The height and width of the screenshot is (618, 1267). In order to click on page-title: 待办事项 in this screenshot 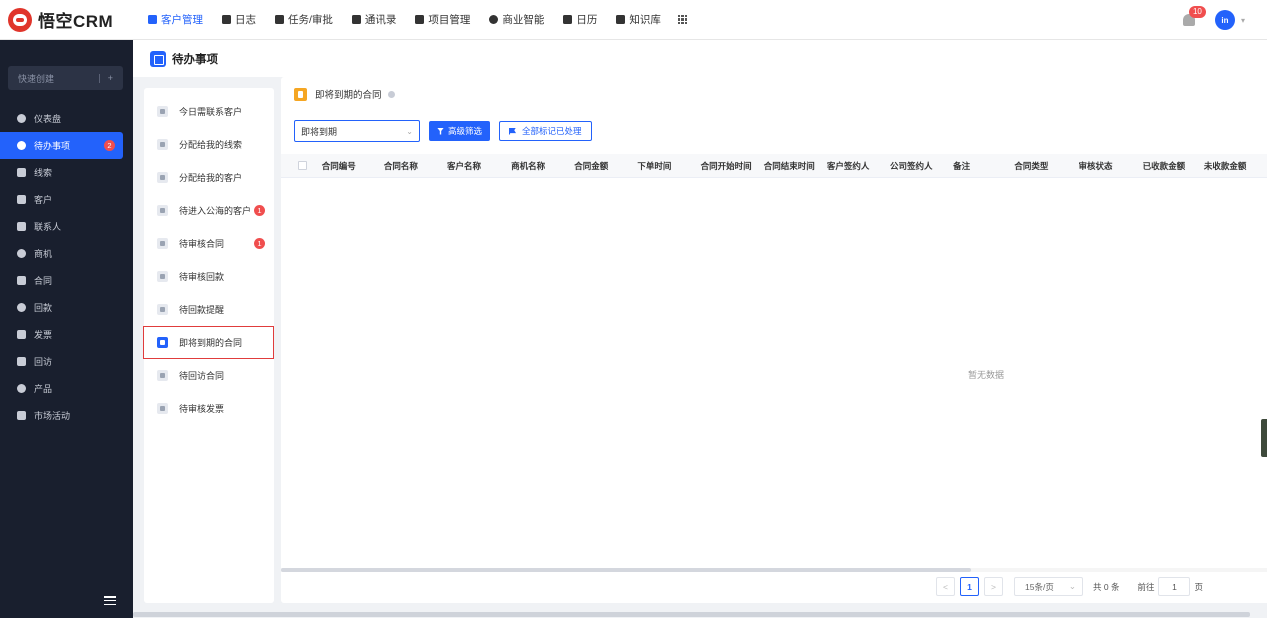, I will do `click(195, 59)`.